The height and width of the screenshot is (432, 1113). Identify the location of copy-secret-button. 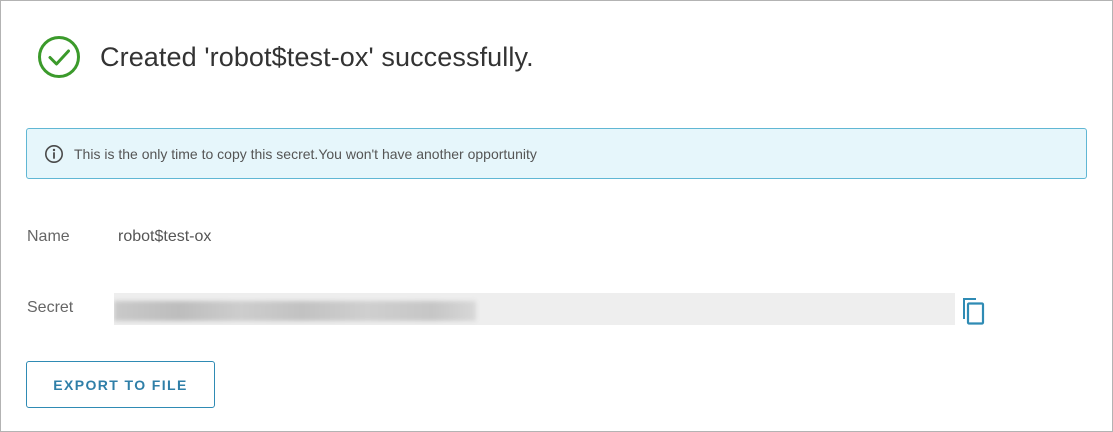
(973, 311).